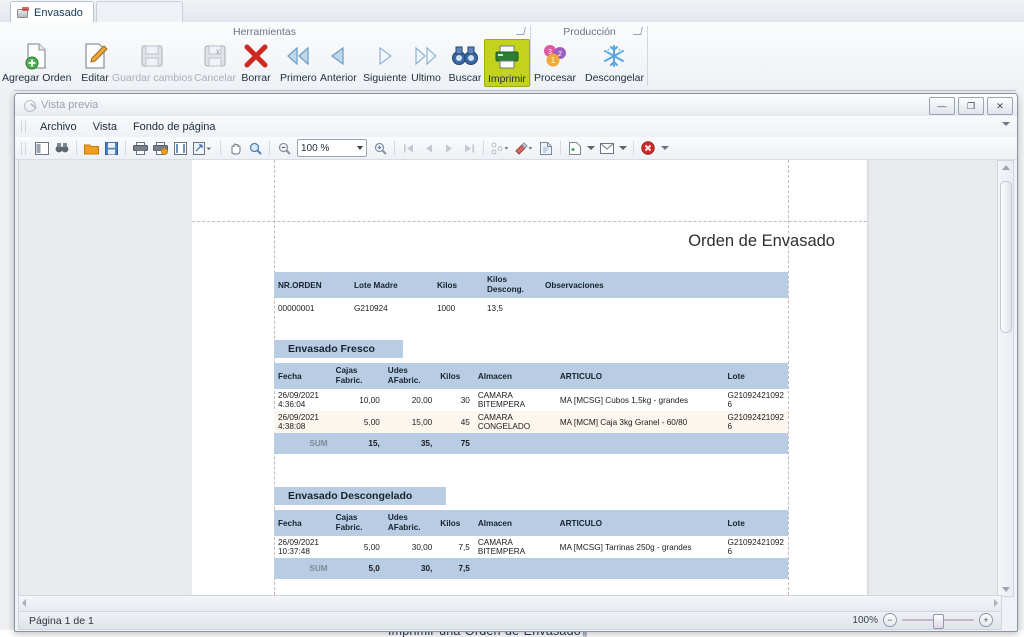 The image size is (1024, 637). What do you see at coordinates (1000, 106) in the screenshot?
I see `close-button: ✕` at bounding box center [1000, 106].